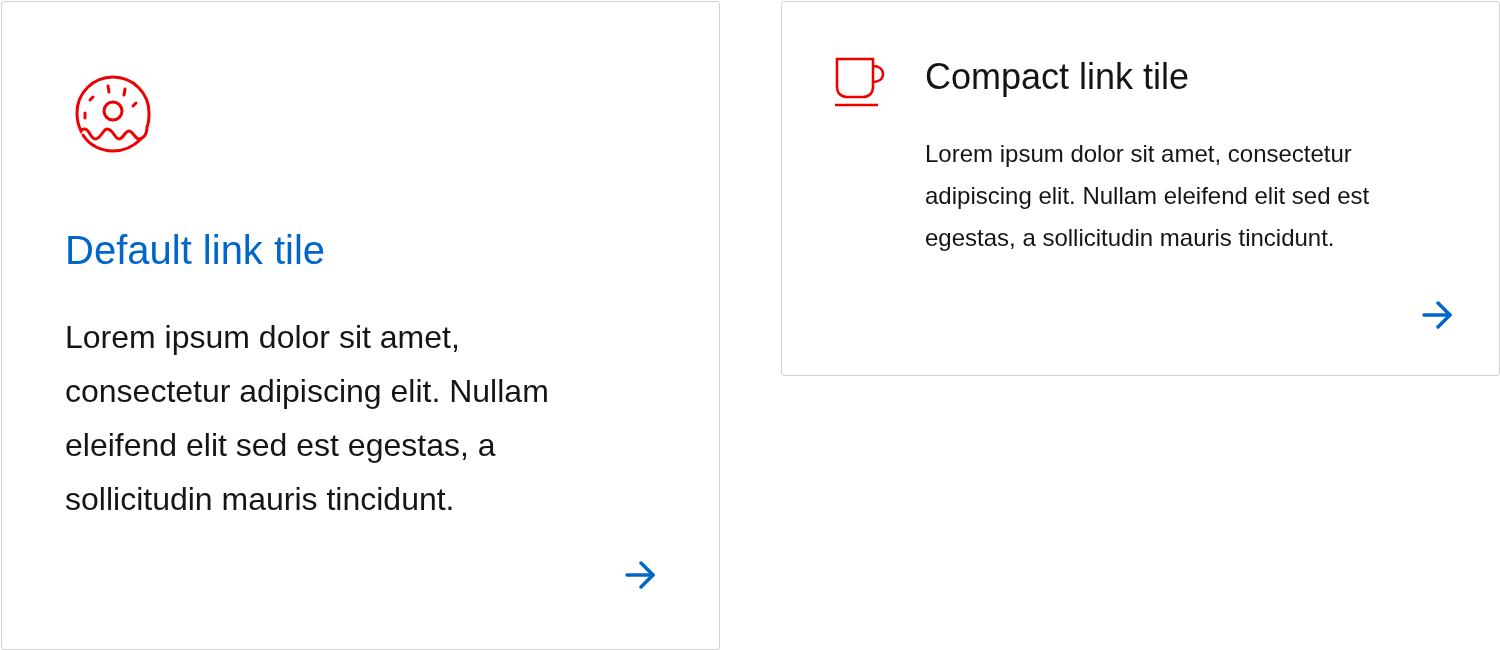  Describe the element at coordinates (196, 250) in the screenshot. I see `tile-title: Default link tile` at that location.